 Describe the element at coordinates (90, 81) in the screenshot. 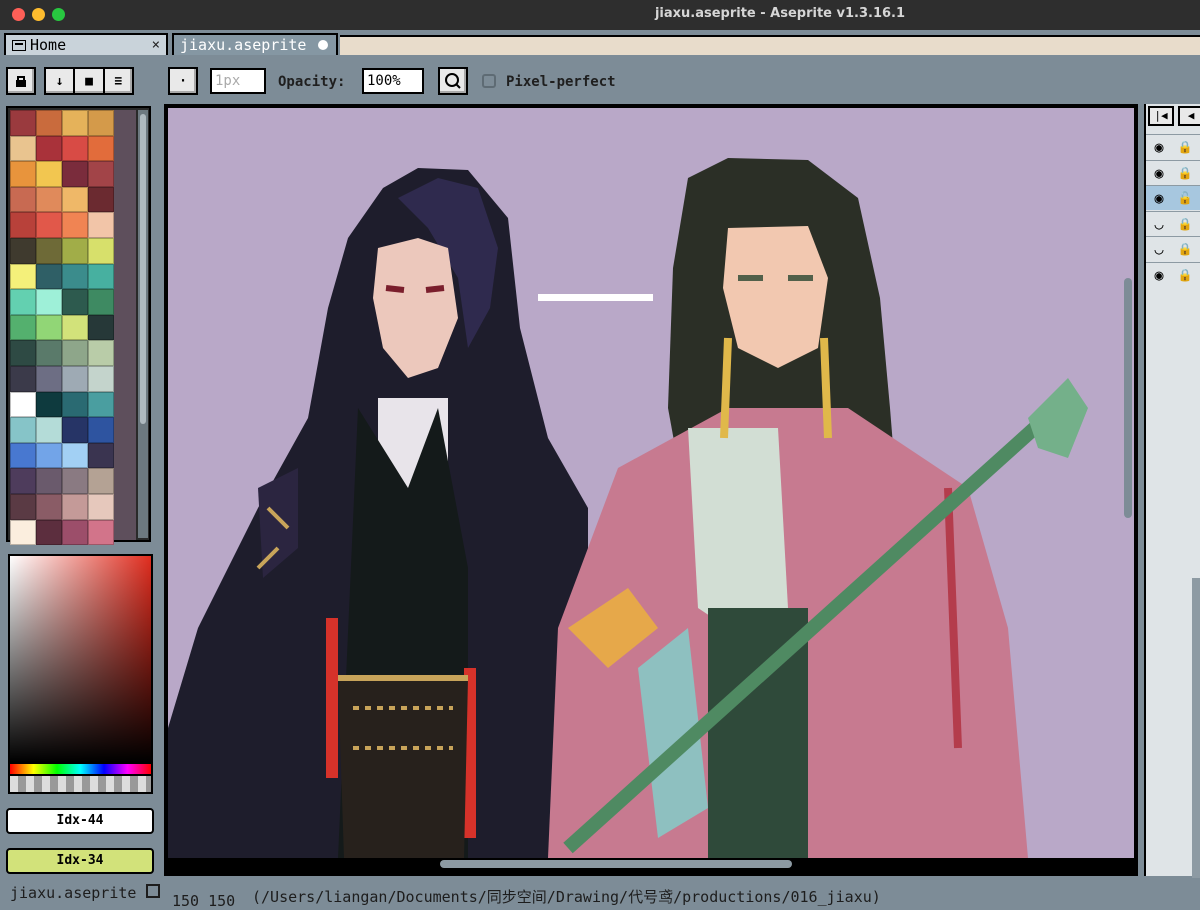

I see `save-icon: ■` at that location.